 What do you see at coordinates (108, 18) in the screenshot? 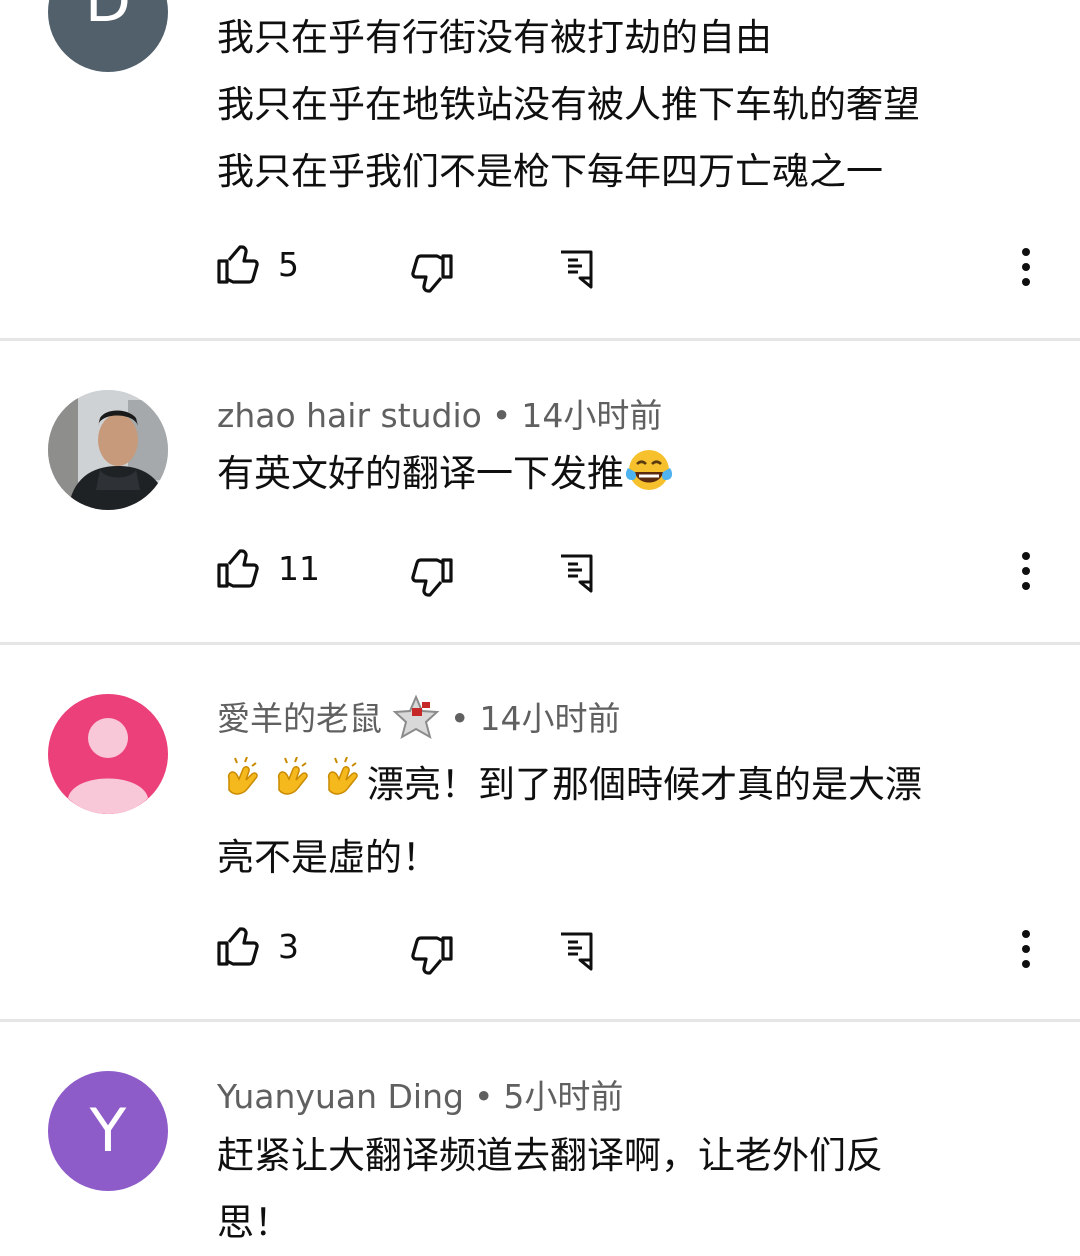
I see `avatar-letter: D` at bounding box center [108, 18].